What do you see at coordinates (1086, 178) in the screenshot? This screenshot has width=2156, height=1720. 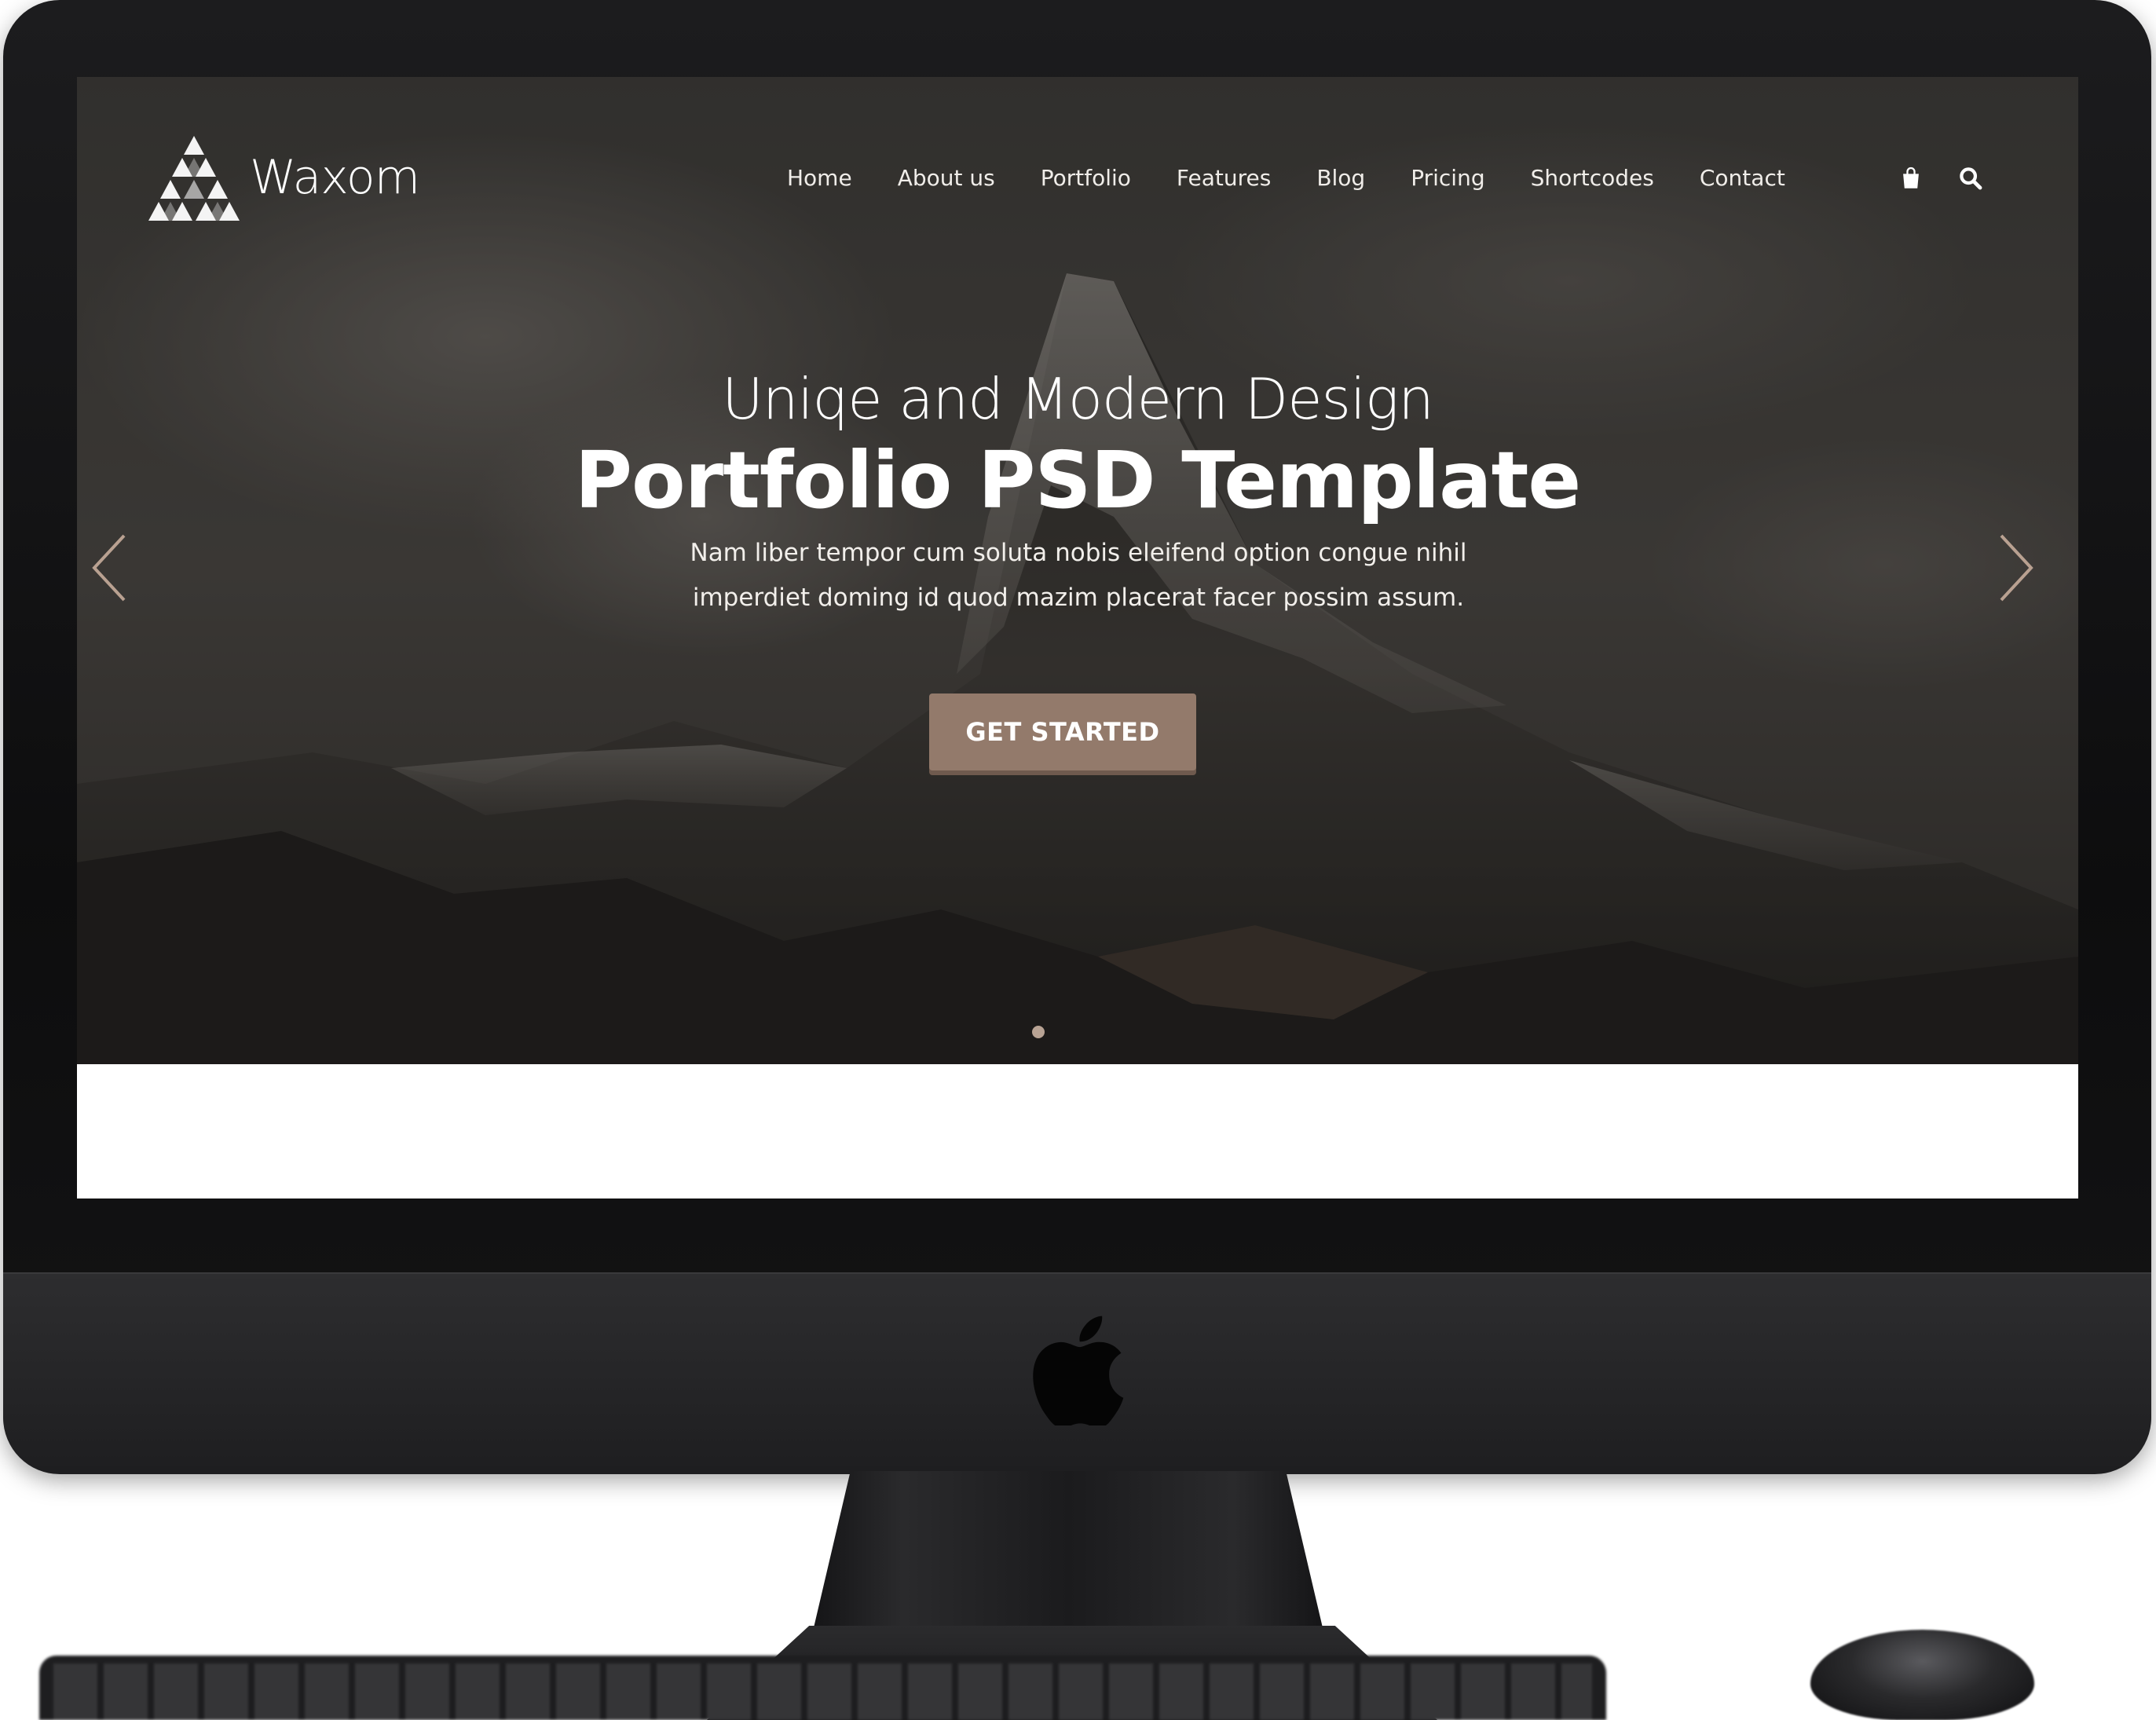 I see `nav-item-portfolio: Portfolio` at bounding box center [1086, 178].